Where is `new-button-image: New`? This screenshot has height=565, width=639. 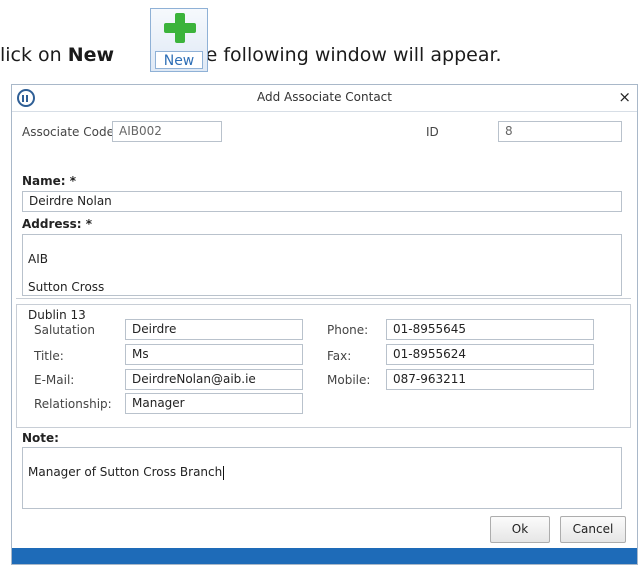 new-button-image: New is located at coordinates (179, 40).